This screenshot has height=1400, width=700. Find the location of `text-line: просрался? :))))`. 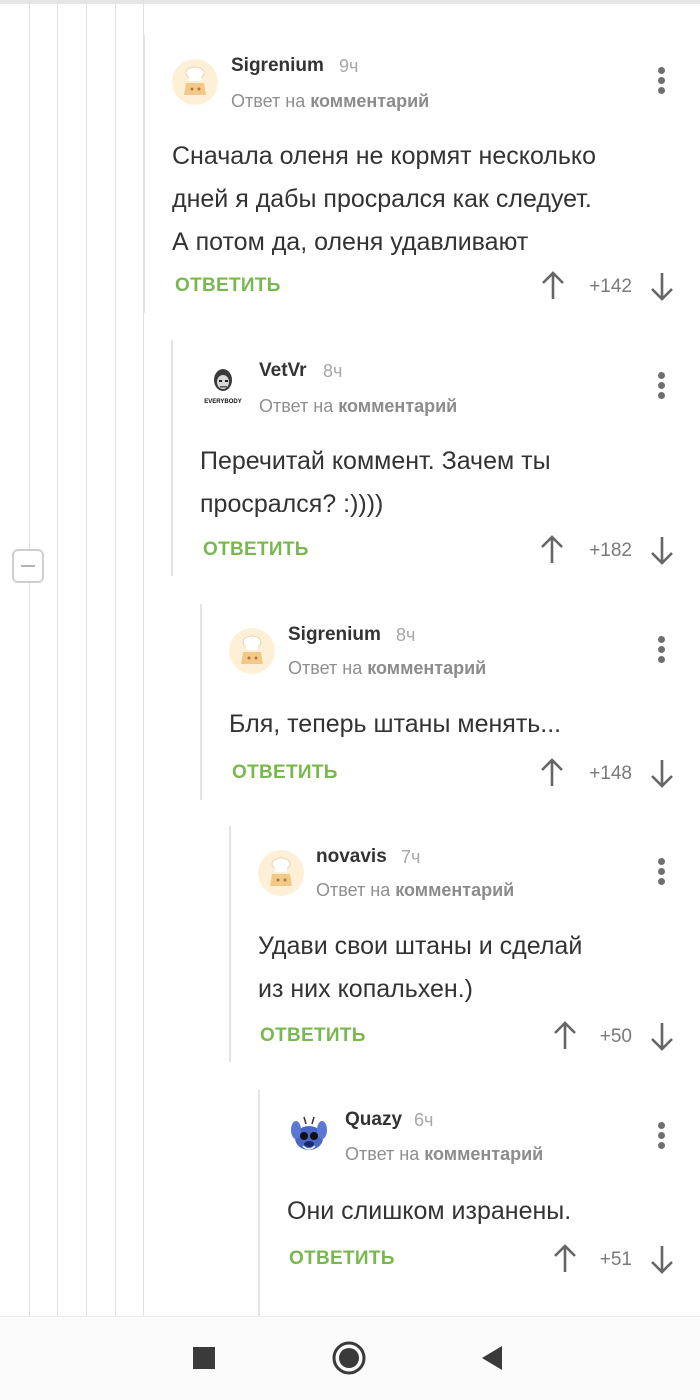

text-line: просрался? :)))) is located at coordinates (292, 504).